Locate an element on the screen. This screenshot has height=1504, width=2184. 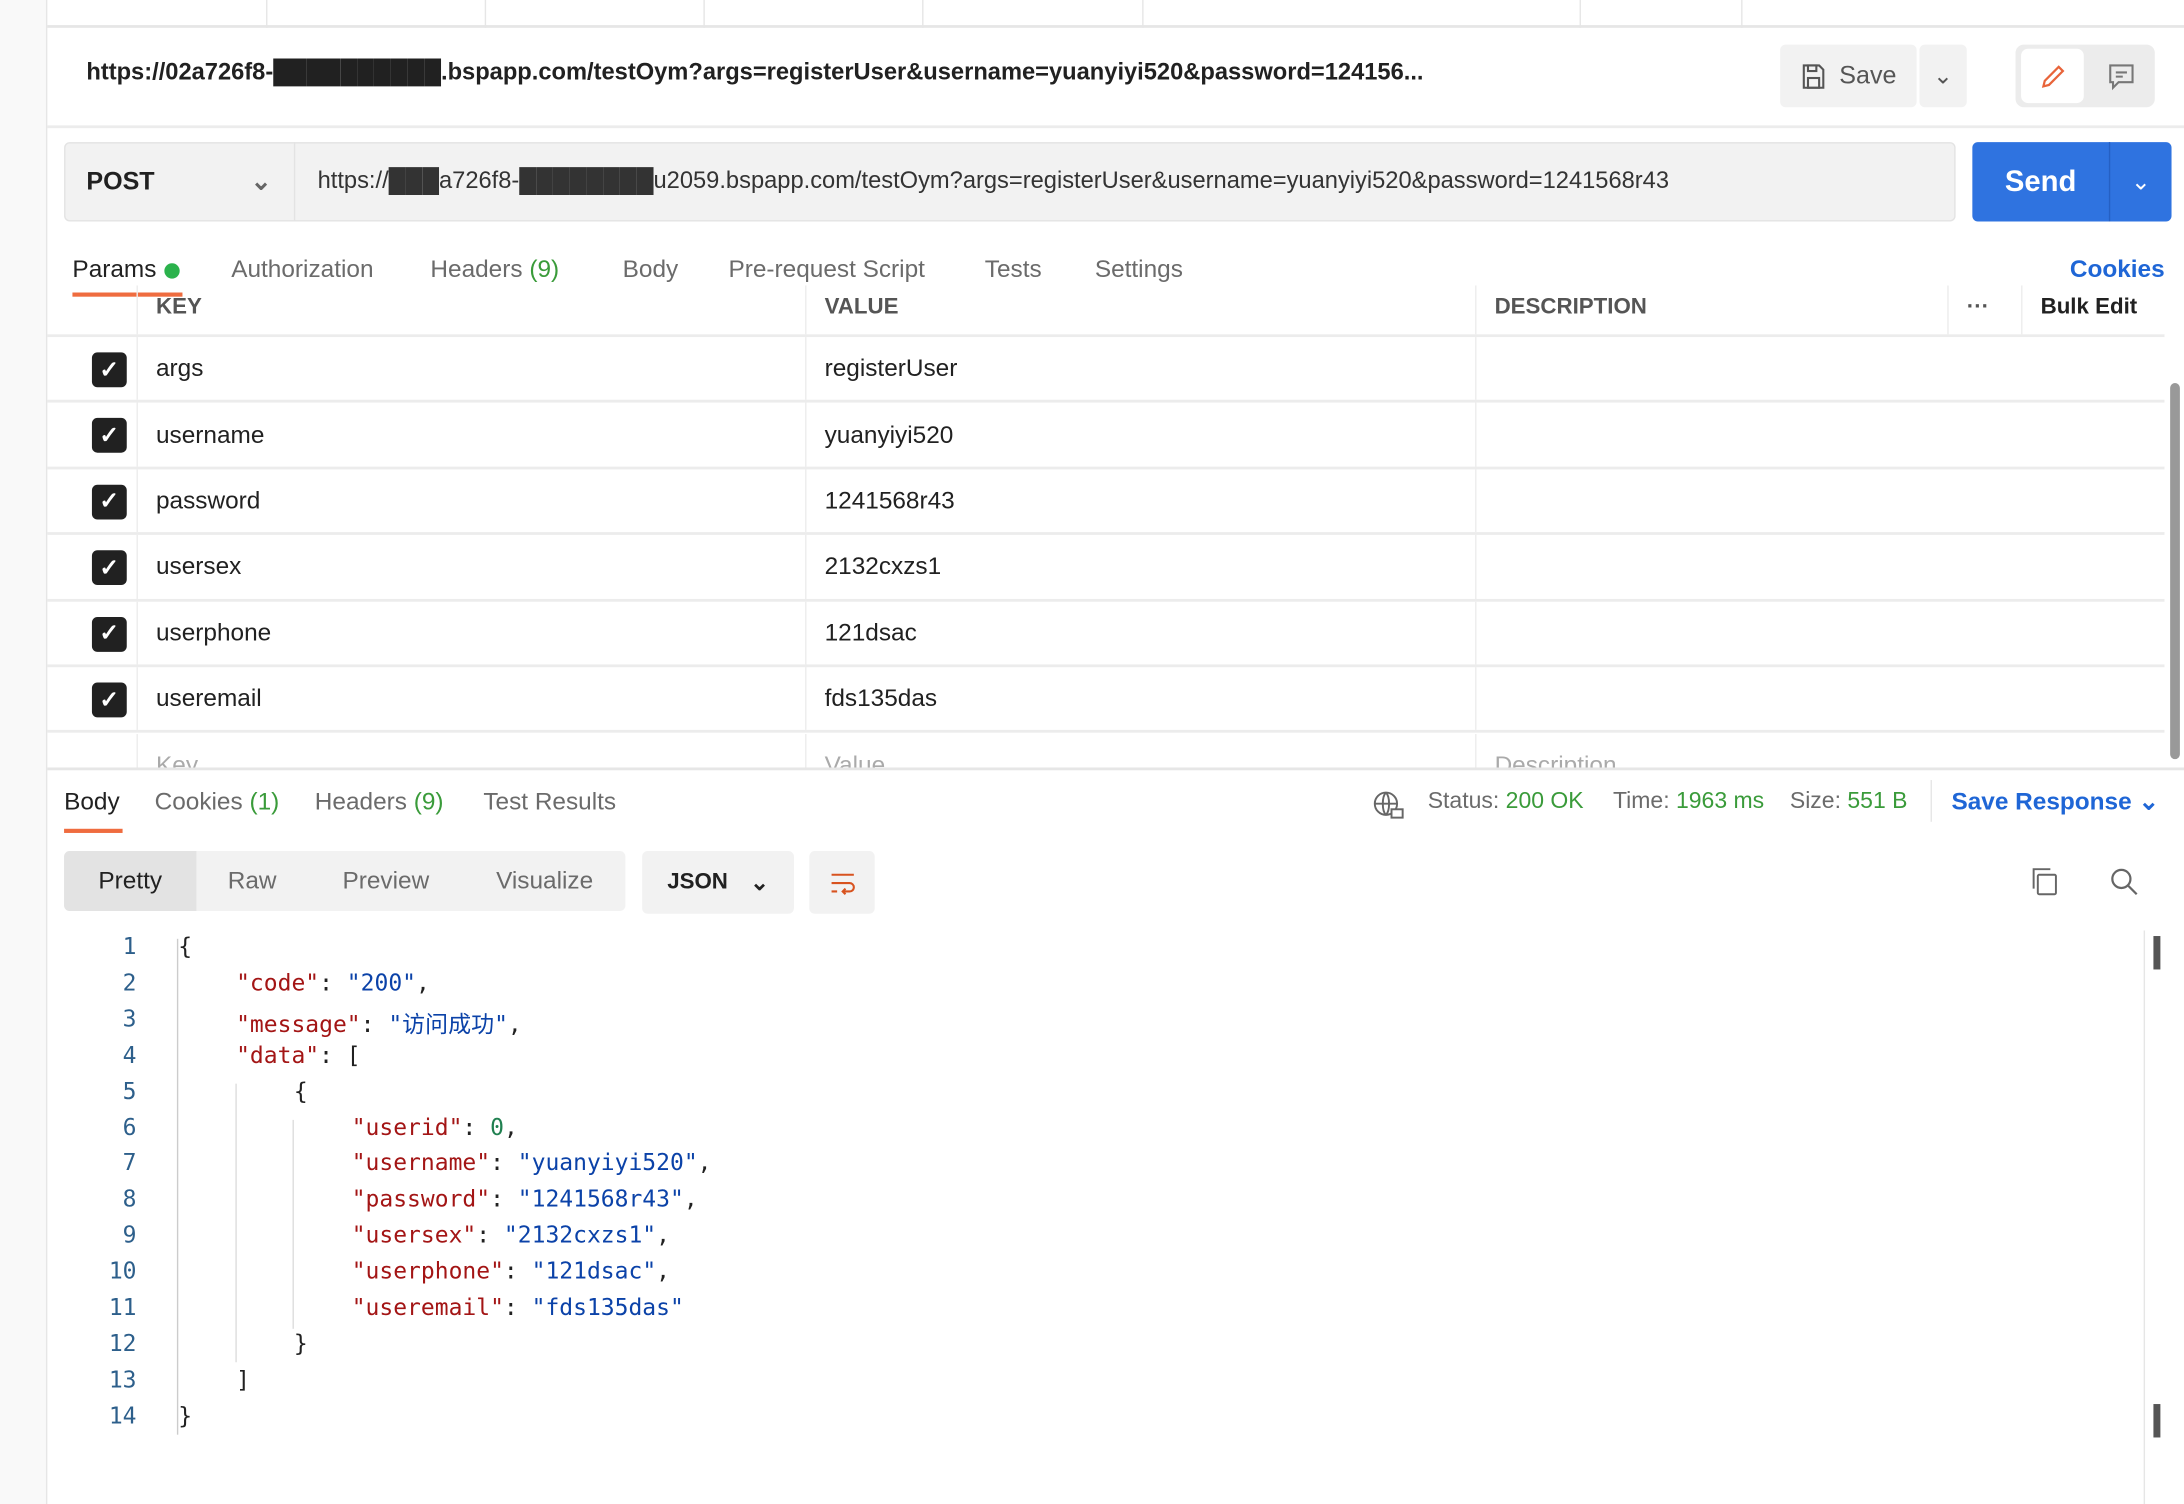
status-readout: Status: 200 OK is located at coordinates (1506, 801).